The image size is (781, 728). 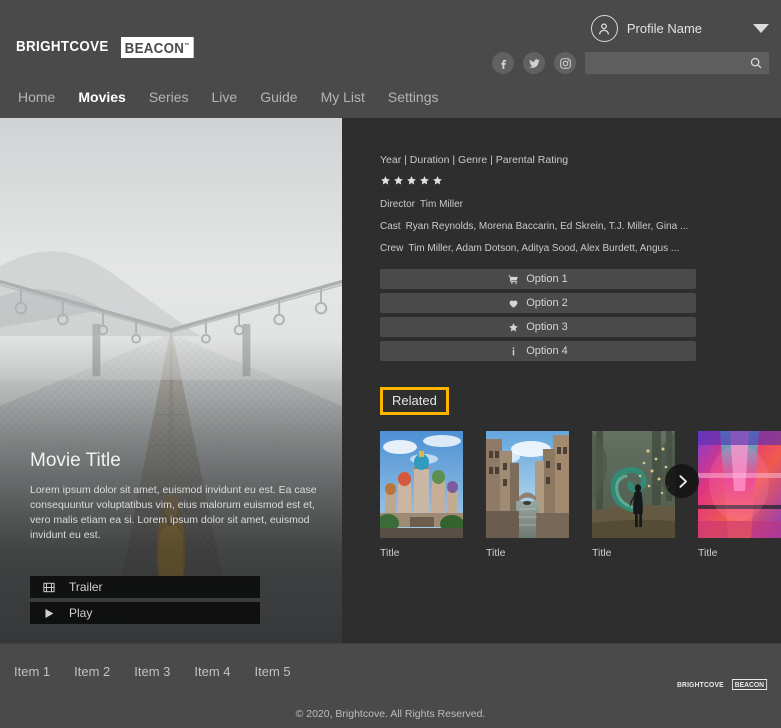 I want to click on profile-menu: Profile Name, so click(x=679, y=28).